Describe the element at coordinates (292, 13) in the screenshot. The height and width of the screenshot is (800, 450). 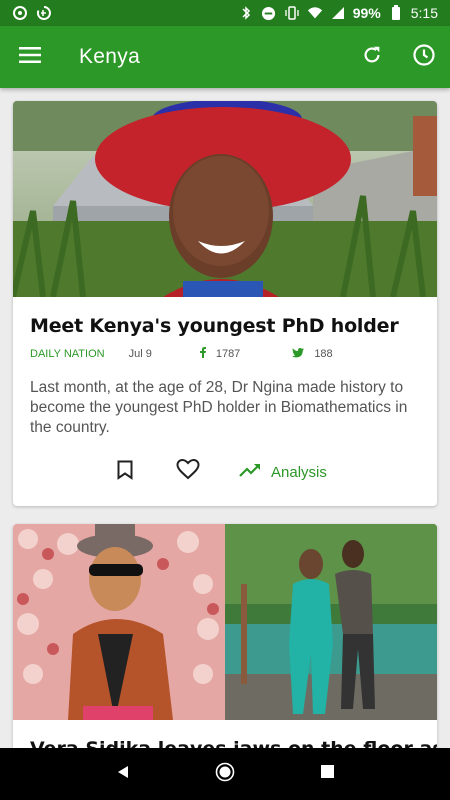
I see `vibrate-icon` at that location.